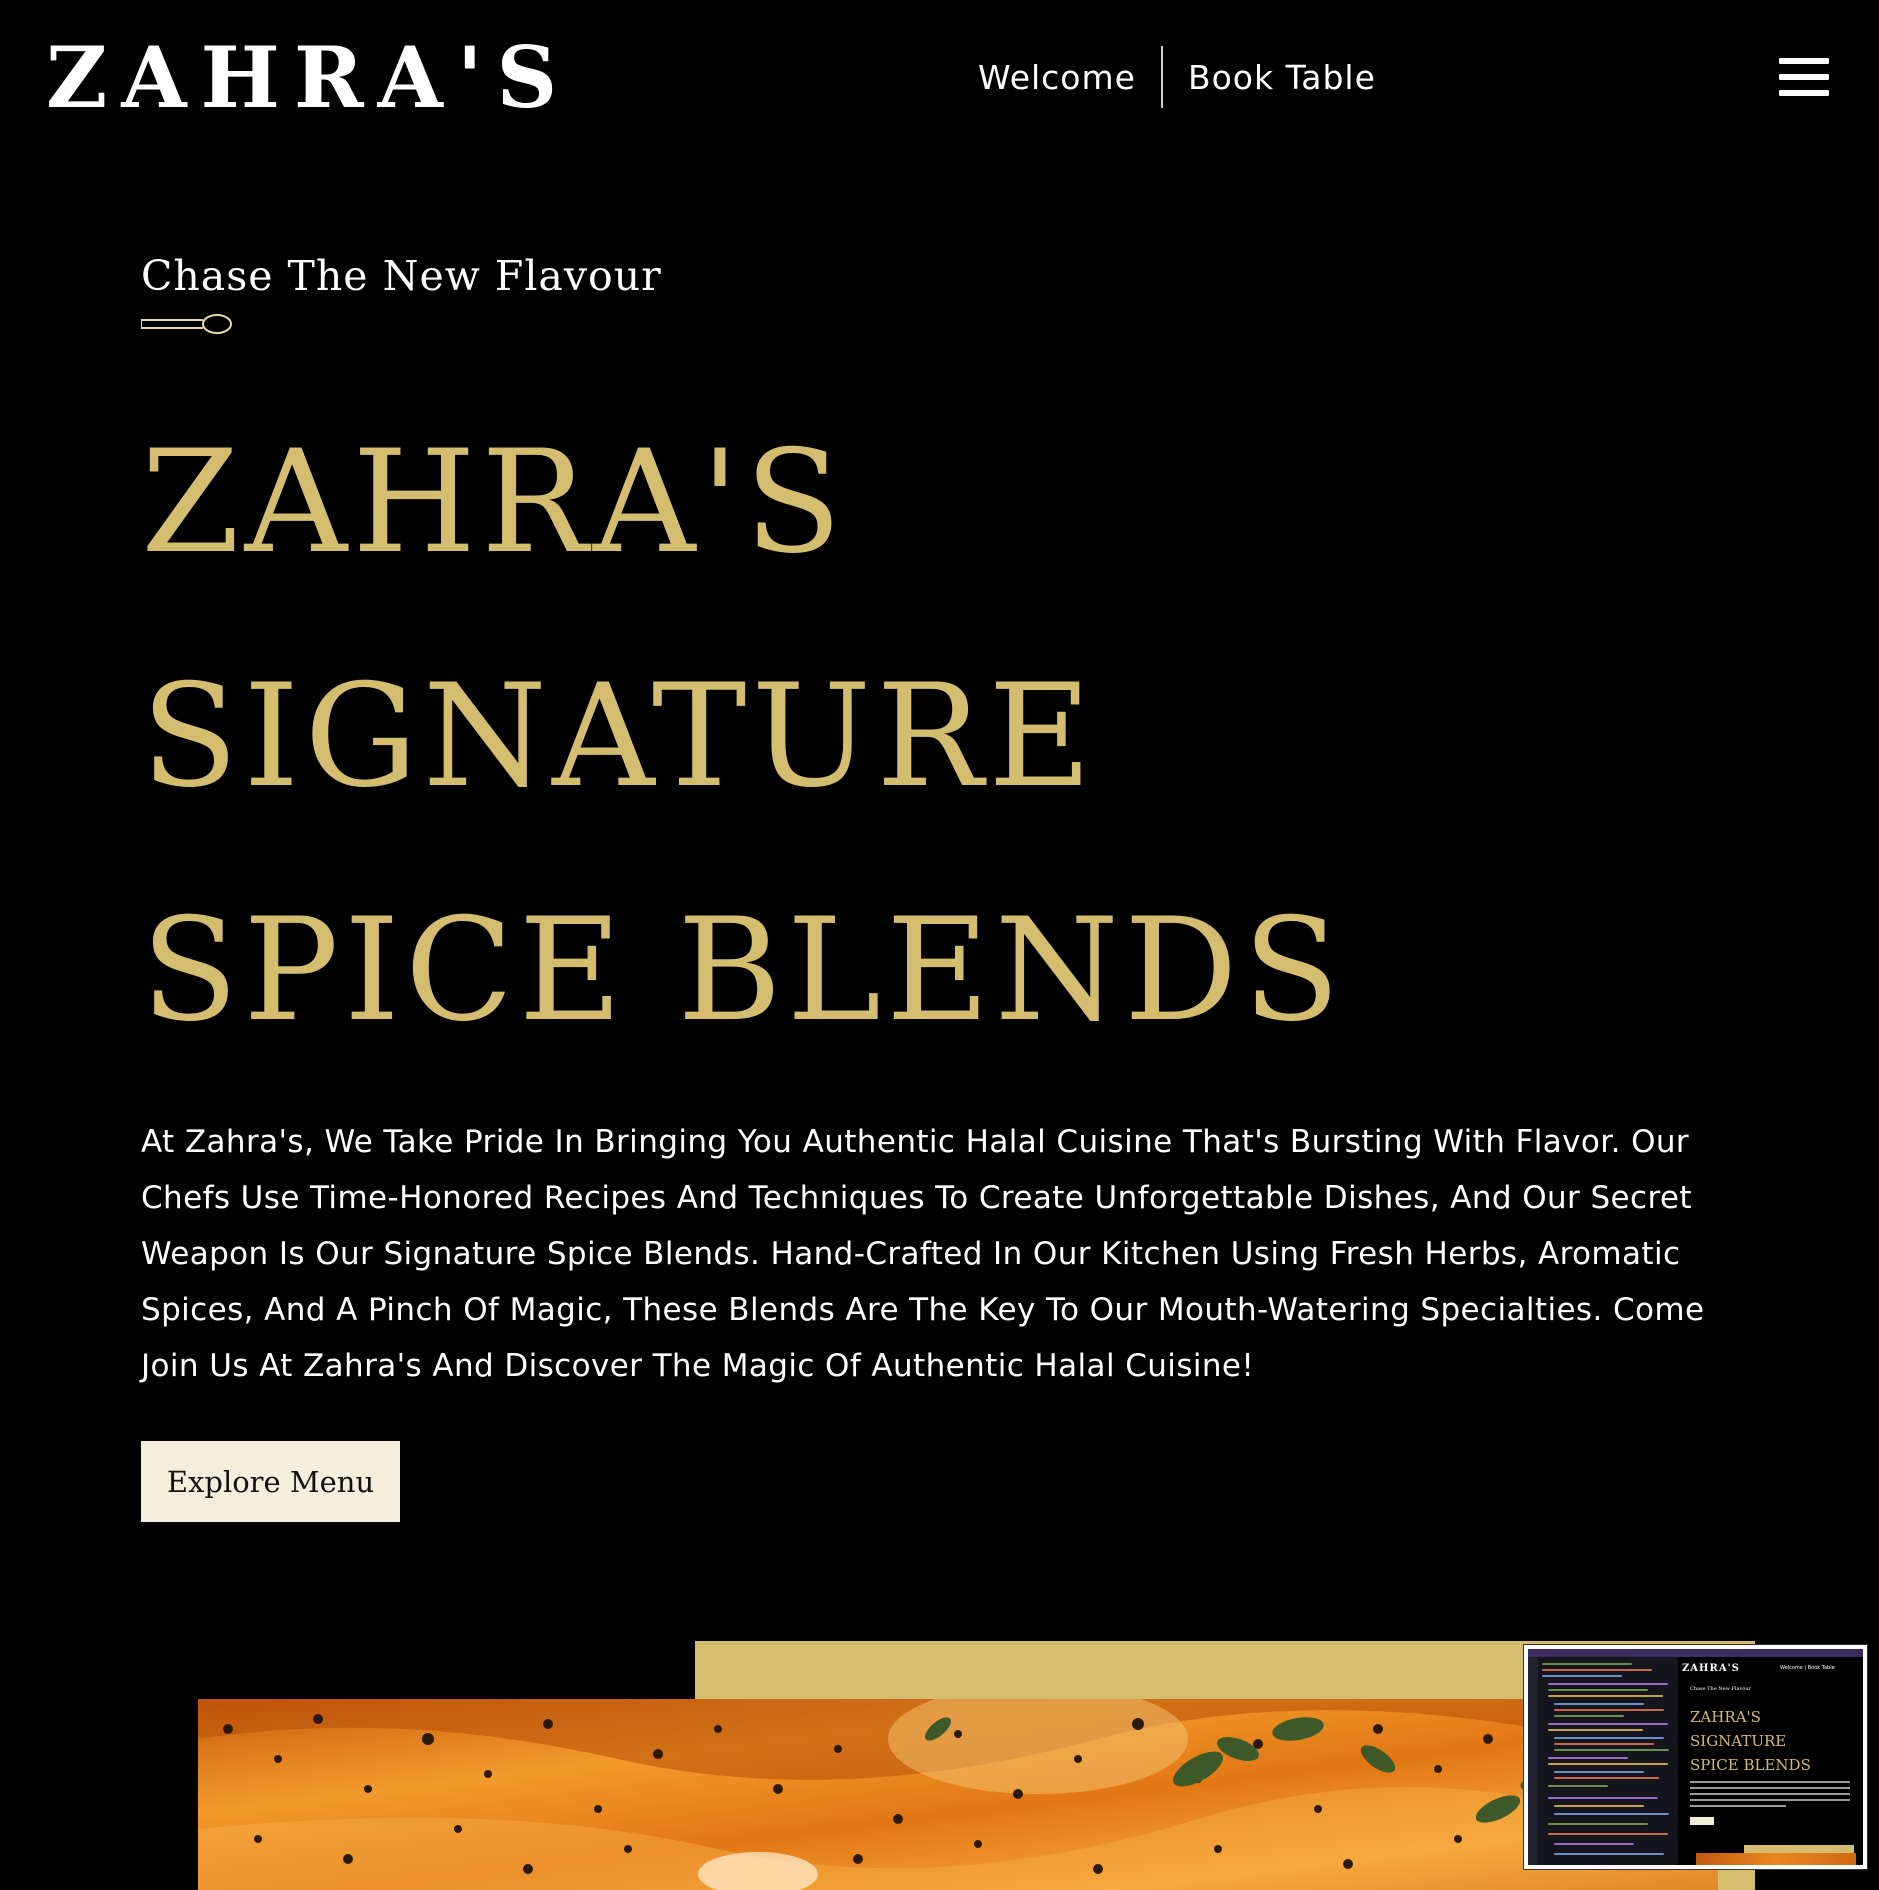 The image size is (1879, 1890). Describe the element at coordinates (1720, 1689) in the screenshot. I see `thumbnail-tagline: Chase The New Flavour` at that location.